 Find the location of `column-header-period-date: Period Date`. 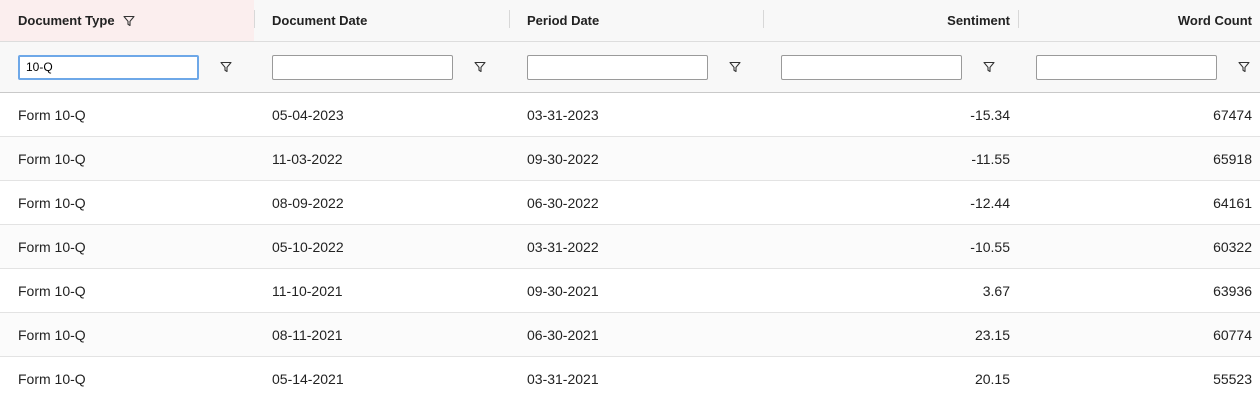

column-header-period-date: Period Date is located at coordinates (636, 20).